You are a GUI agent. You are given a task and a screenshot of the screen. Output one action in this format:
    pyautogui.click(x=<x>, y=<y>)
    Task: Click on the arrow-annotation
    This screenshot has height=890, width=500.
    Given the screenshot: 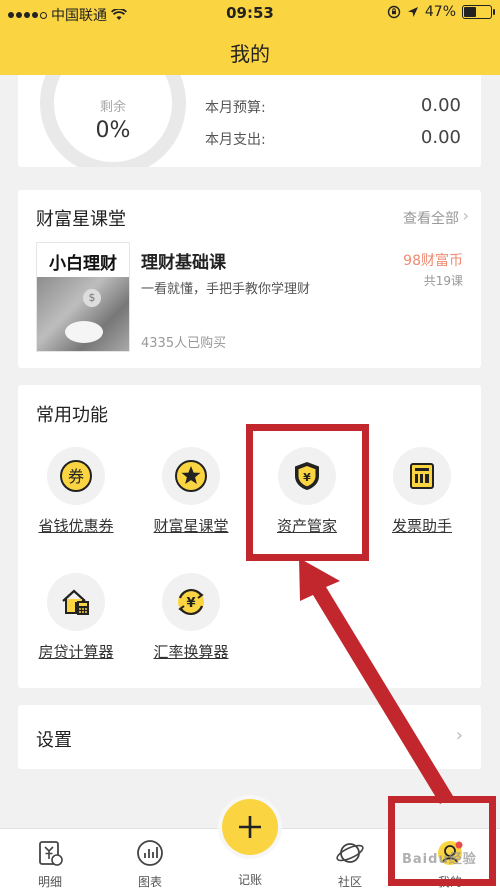 What is the action you would take?
    pyautogui.click(x=376, y=681)
    